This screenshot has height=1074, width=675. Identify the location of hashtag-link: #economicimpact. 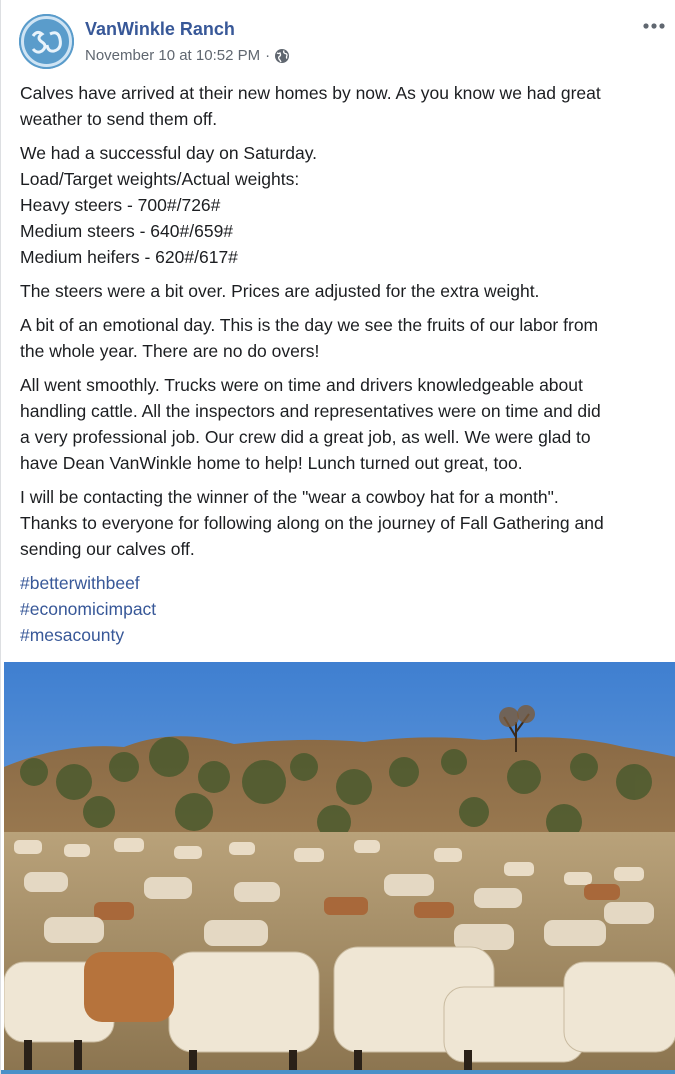
(340, 609).